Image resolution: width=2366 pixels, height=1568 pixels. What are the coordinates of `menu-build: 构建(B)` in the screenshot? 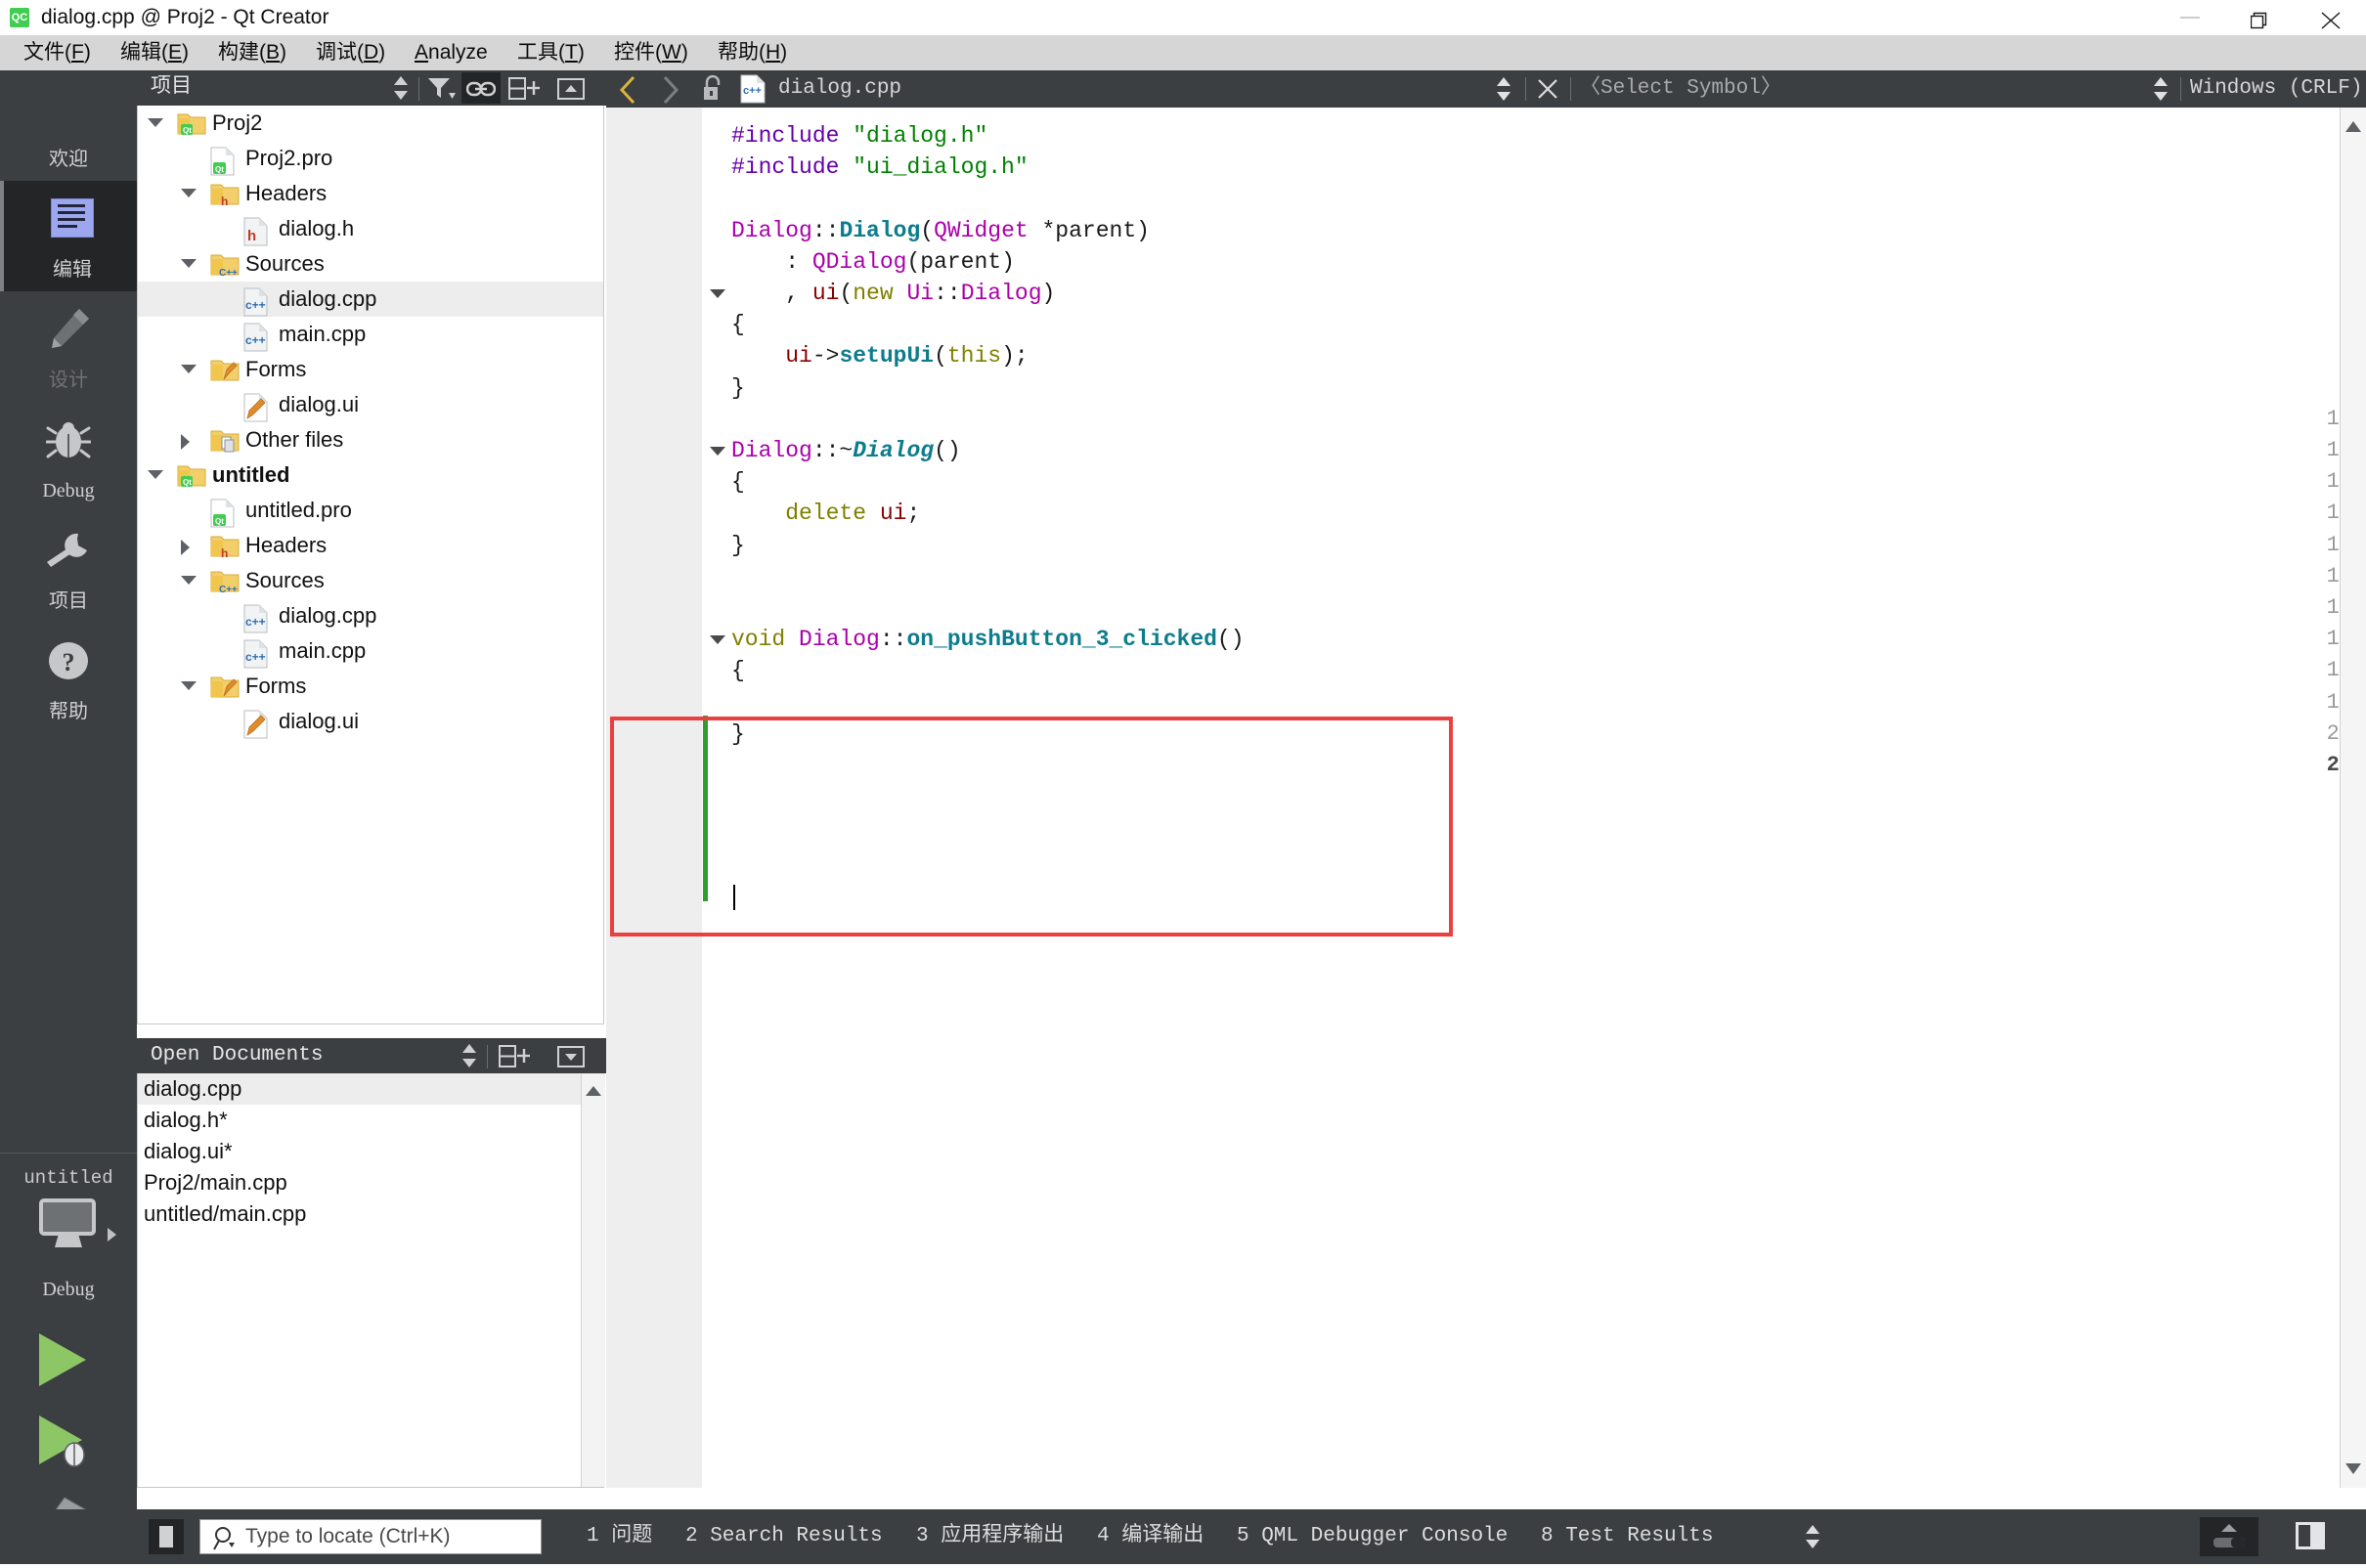 It's located at (252, 52).